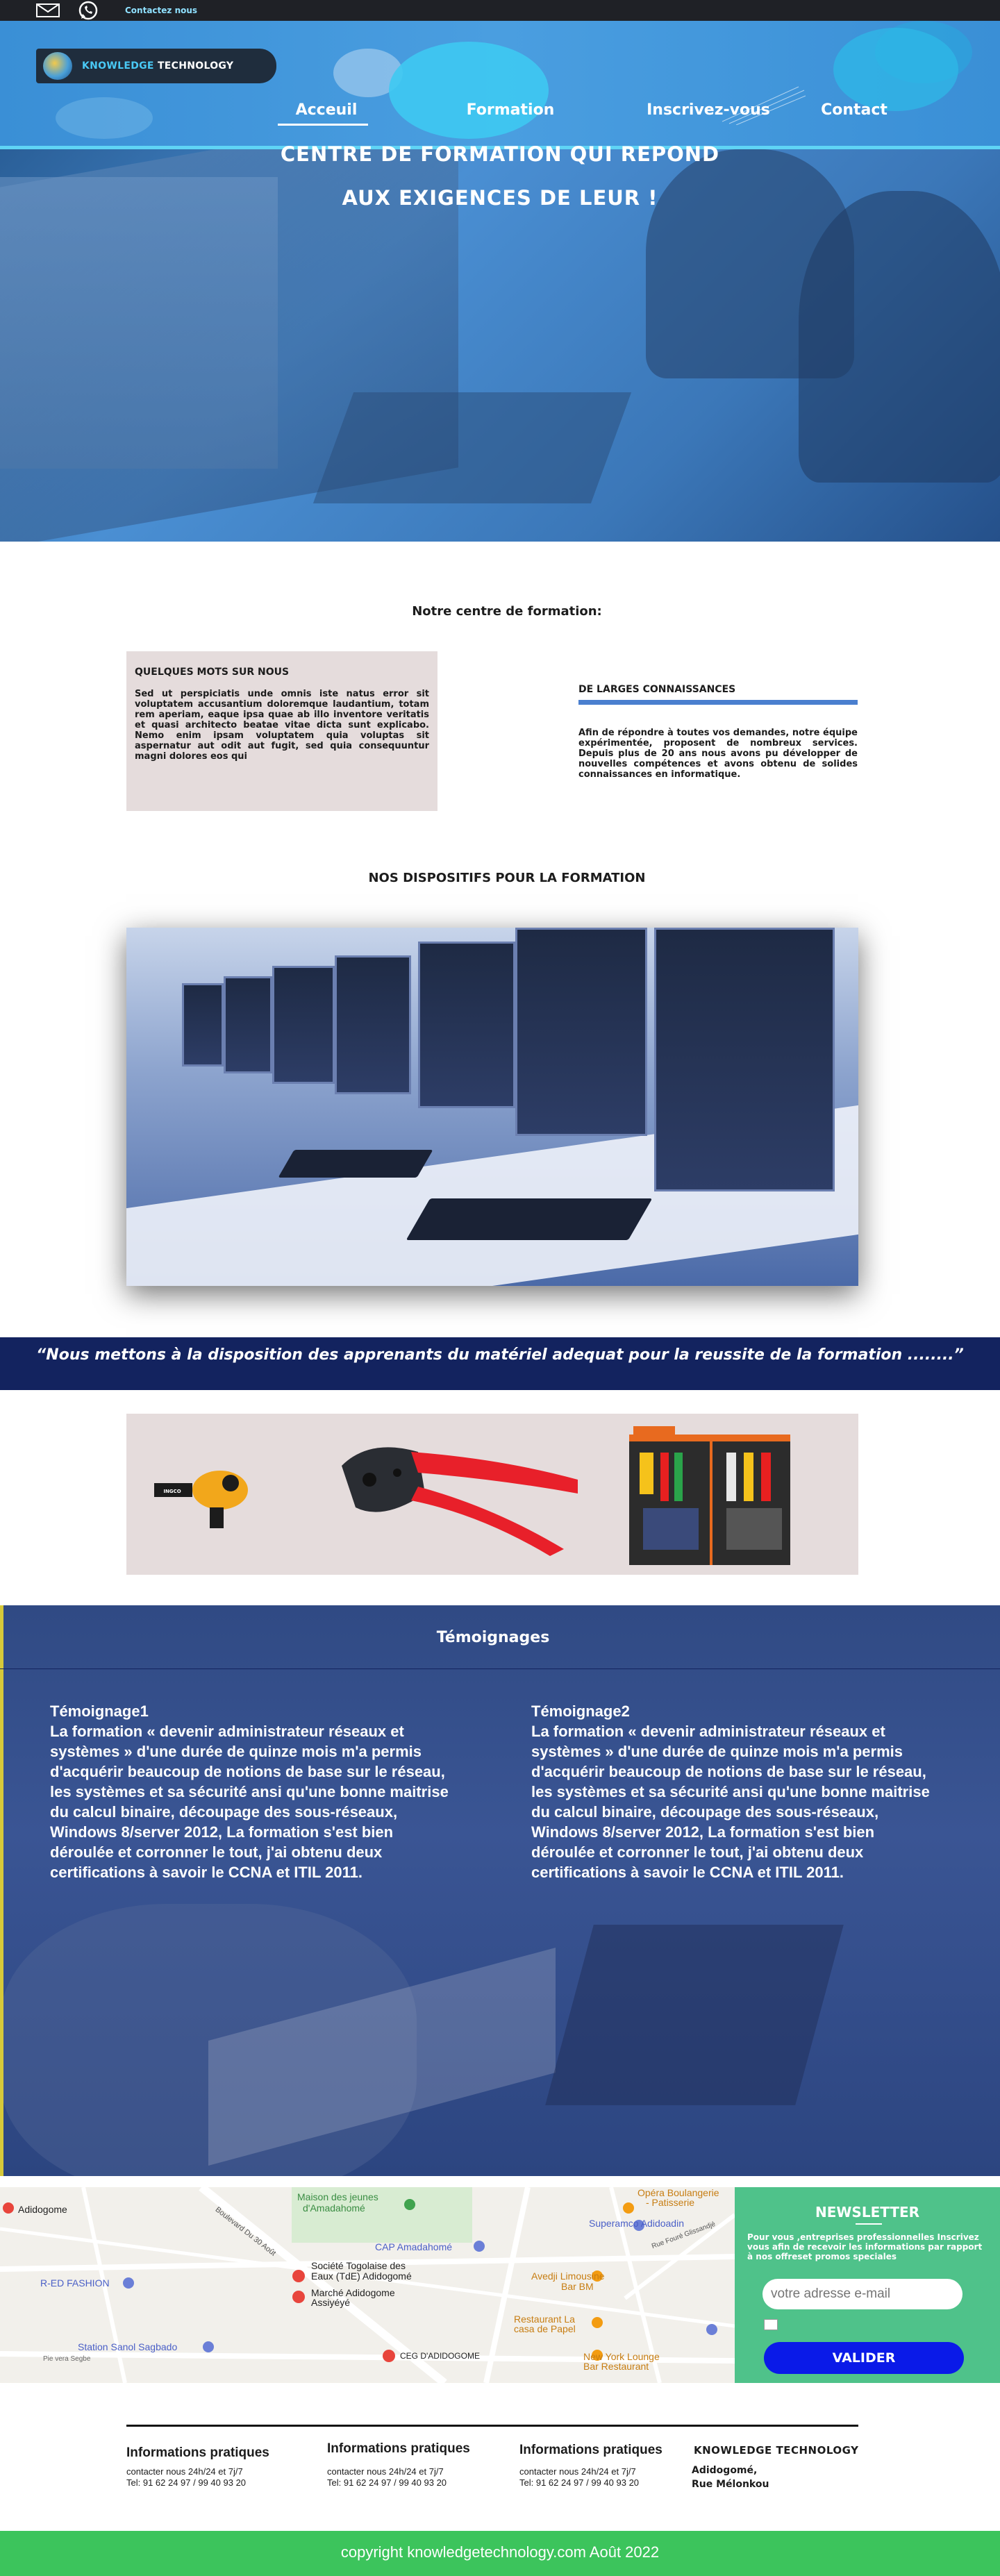 The height and width of the screenshot is (2576, 1000). I want to click on computer-lab-photo, so click(492, 1107).